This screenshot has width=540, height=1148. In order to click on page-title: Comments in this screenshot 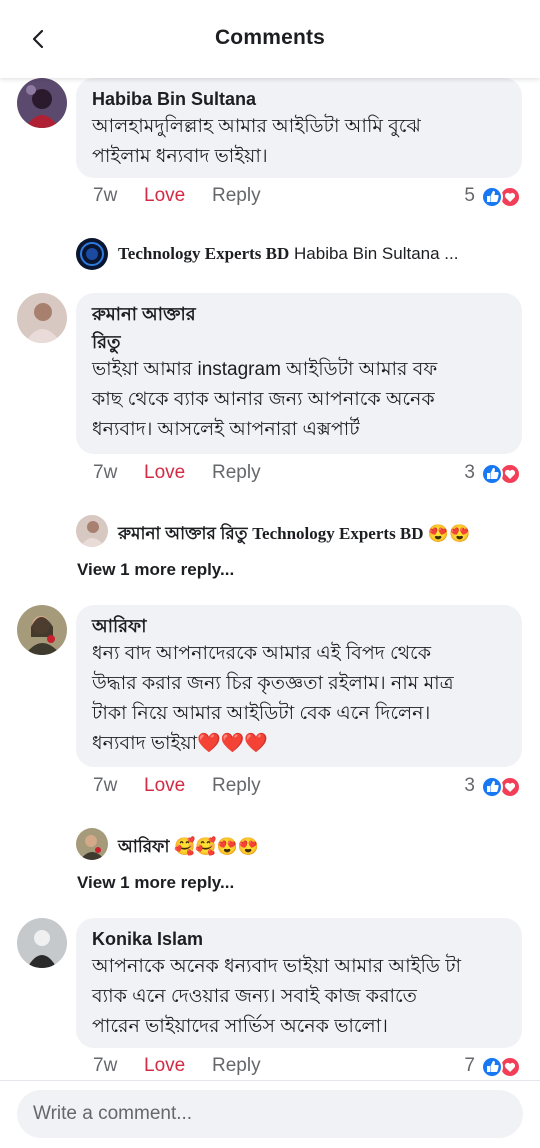, I will do `click(270, 37)`.